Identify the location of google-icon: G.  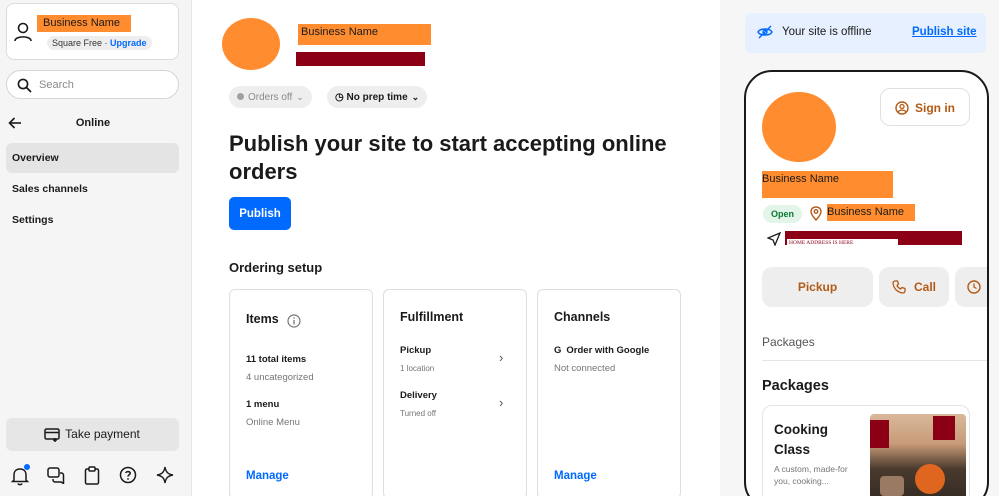
(558, 350).